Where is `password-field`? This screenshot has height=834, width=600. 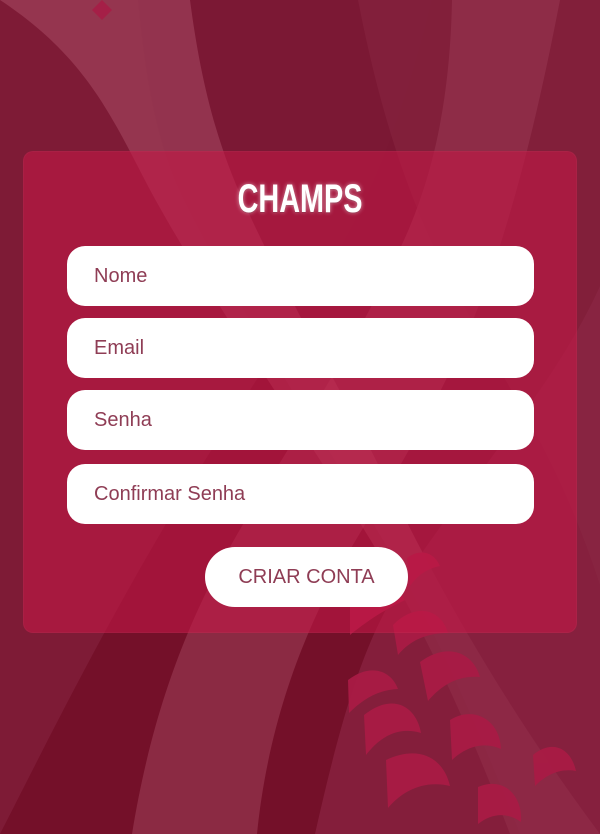 password-field is located at coordinates (300, 420).